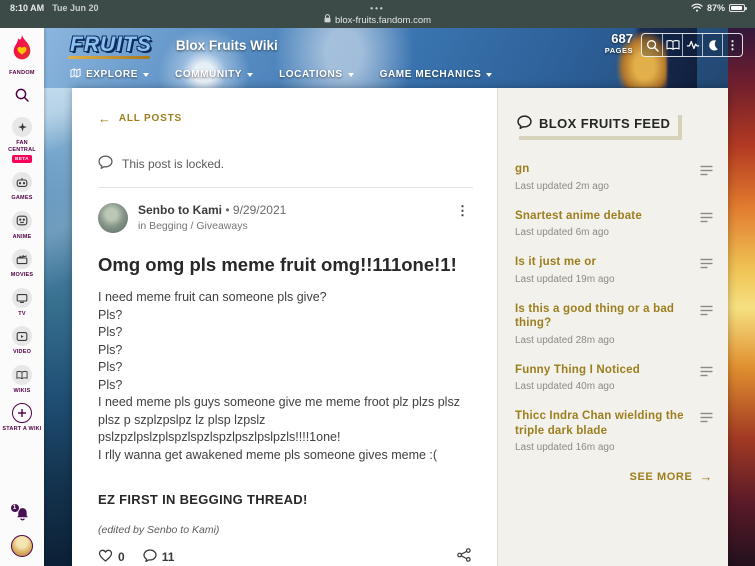 Image resolution: width=755 pixels, height=566 pixels. What do you see at coordinates (712, 45) in the screenshot?
I see `dark-mode-moon-icon` at bounding box center [712, 45].